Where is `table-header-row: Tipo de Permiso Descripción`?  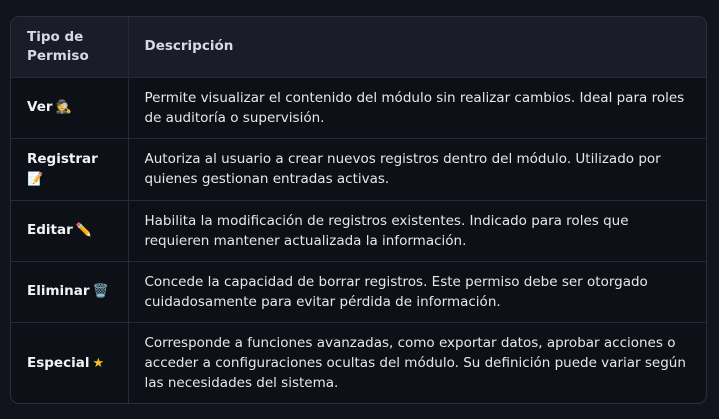 table-header-row: Tipo de Permiso Descripción is located at coordinates (358, 47).